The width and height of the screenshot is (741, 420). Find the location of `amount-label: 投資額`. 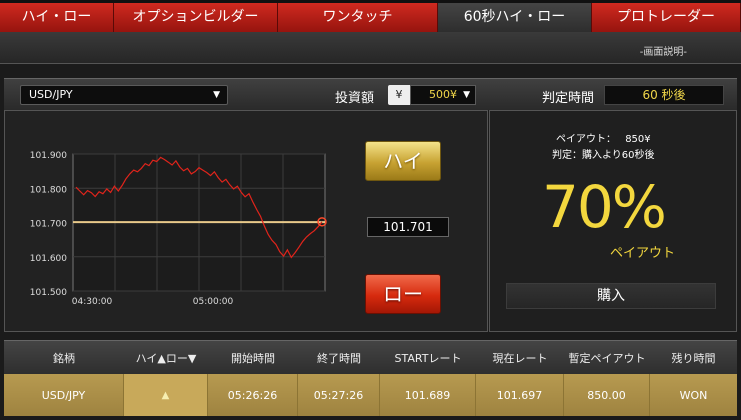

amount-label: 投資額 is located at coordinates (355, 98).